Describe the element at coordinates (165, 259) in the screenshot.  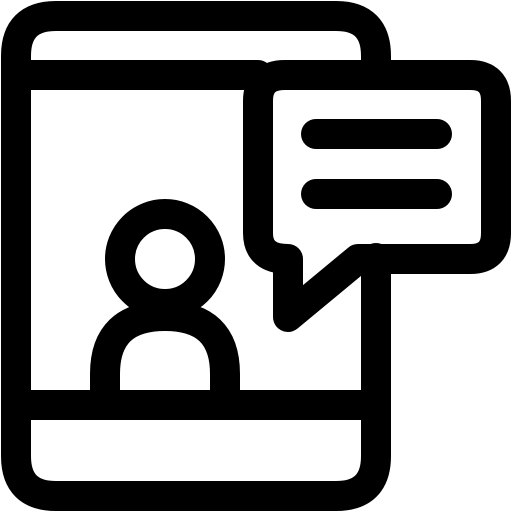
I see `user-head` at that location.